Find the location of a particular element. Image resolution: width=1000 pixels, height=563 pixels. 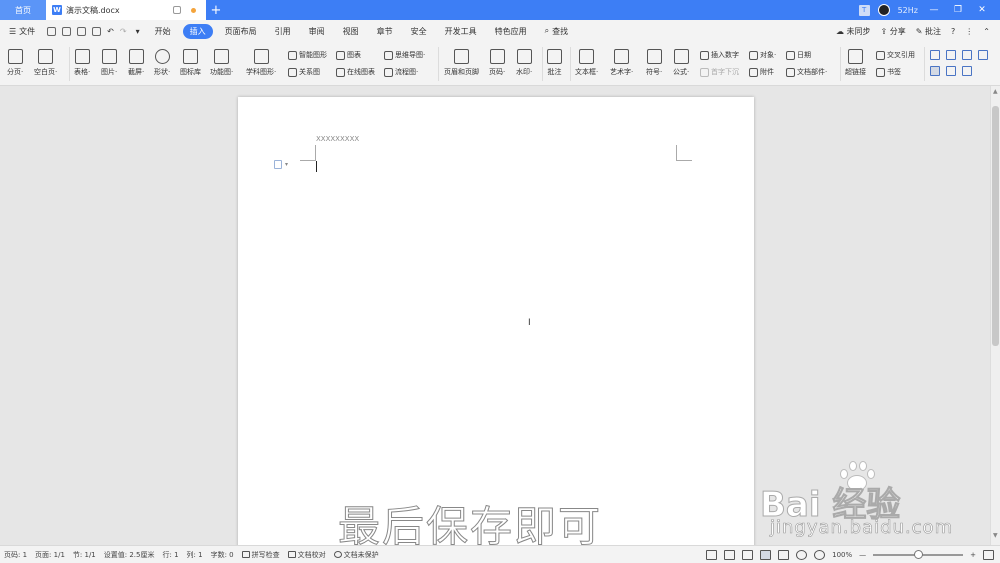

status-word-count: 字数: 0 is located at coordinates (222, 555).